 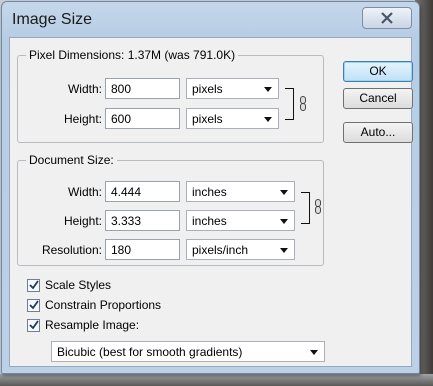 What do you see at coordinates (378, 98) in the screenshot?
I see `cancel-button: Cancel` at bounding box center [378, 98].